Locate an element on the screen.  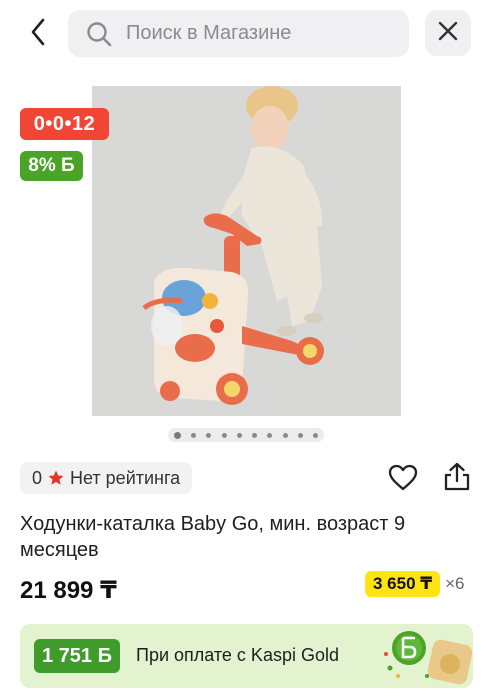
share-button is located at coordinates (457, 479).